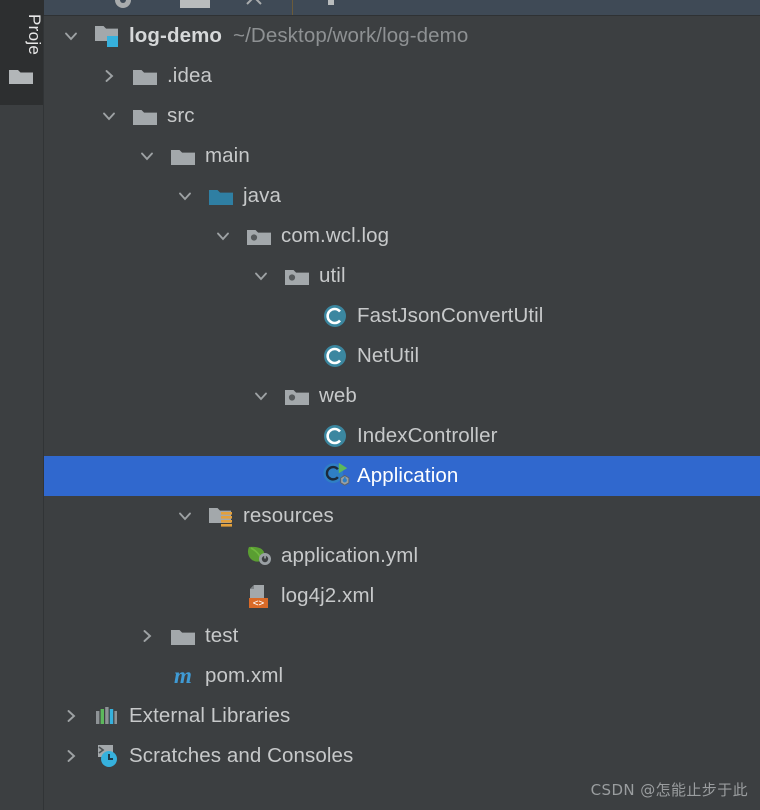  I want to click on tree-row-text: IndexController, so click(427, 436).